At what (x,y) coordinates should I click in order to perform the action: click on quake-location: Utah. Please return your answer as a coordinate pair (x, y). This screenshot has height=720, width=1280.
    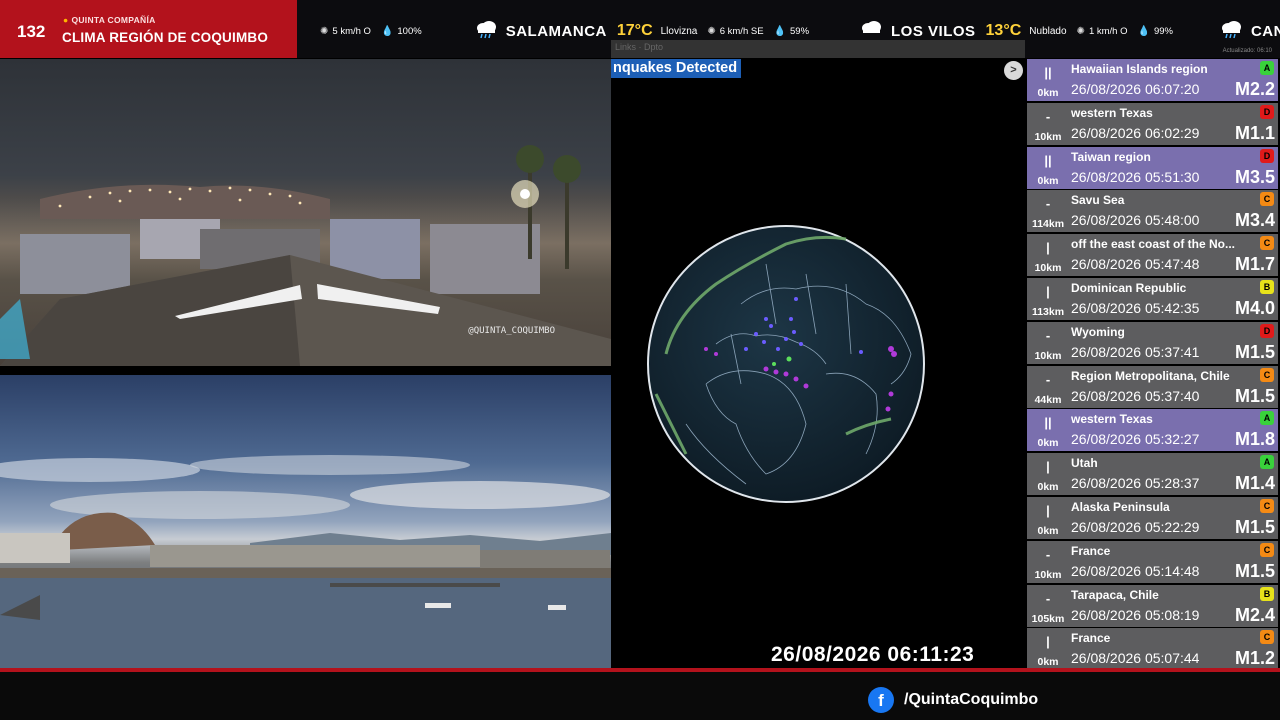
    Looking at the image, I should click on (1084, 463).